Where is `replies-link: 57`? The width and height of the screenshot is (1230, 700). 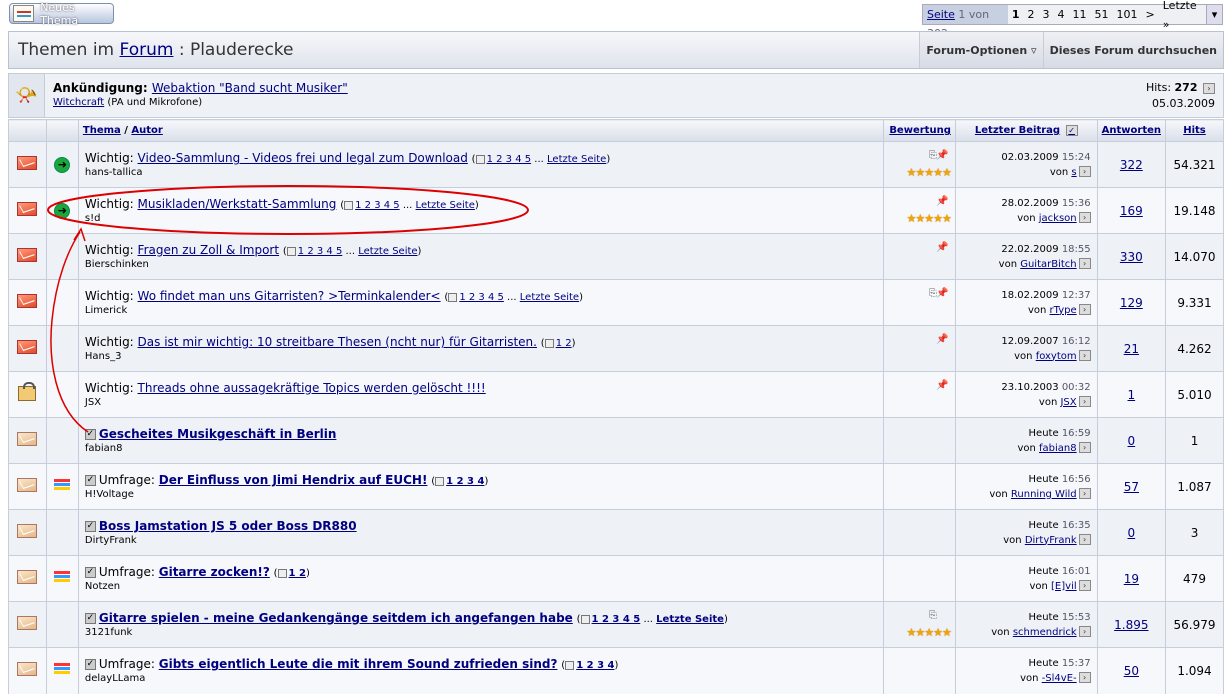 replies-link: 57 is located at coordinates (1131, 487).